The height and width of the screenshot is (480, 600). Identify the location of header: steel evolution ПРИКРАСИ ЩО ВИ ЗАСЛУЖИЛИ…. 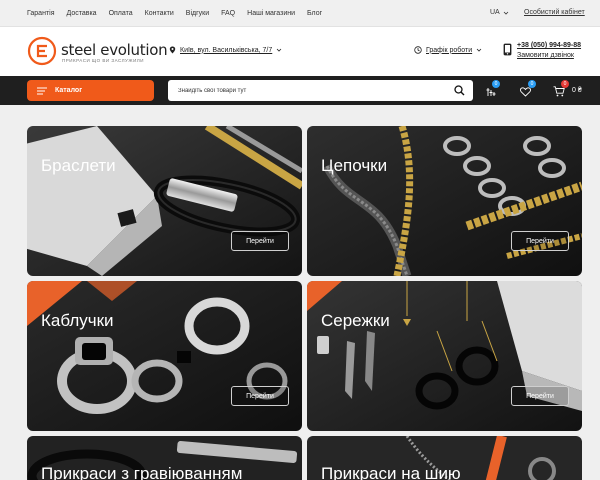
(300, 51).